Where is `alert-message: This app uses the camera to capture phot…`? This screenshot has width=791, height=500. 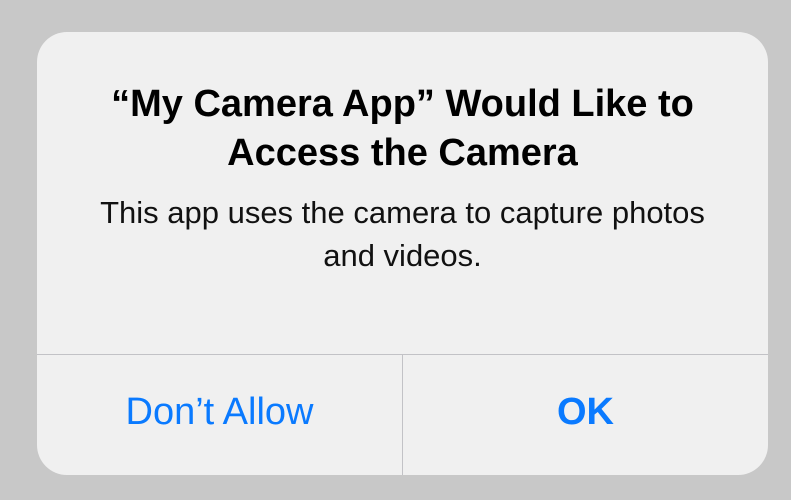 alert-message: This app uses the camera to capture phot… is located at coordinates (402, 234).